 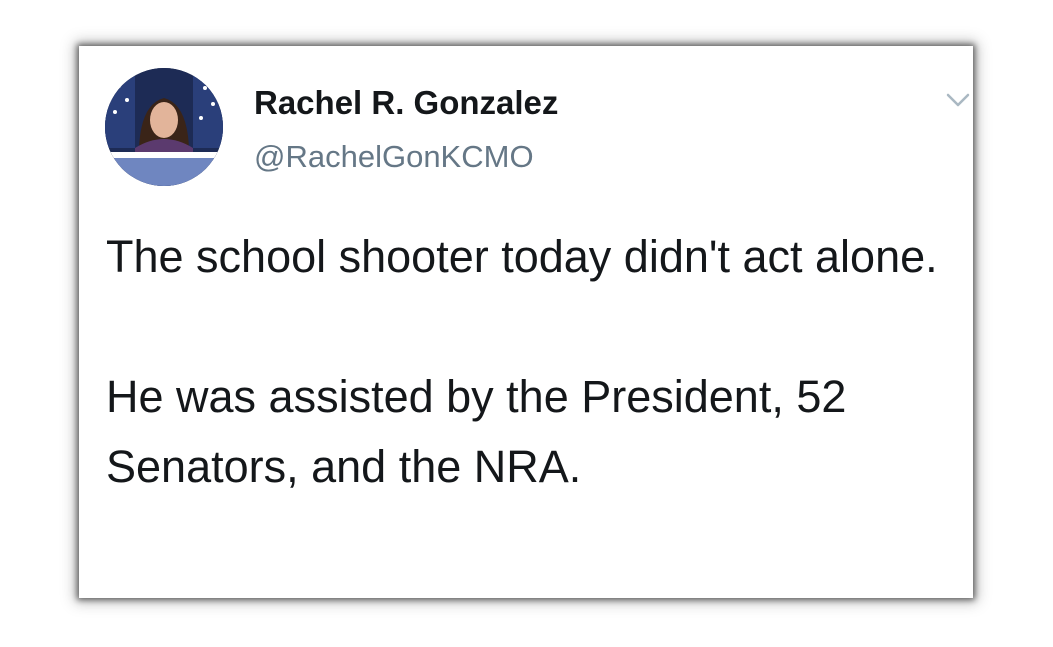 I want to click on avatar, so click(x=164, y=127).